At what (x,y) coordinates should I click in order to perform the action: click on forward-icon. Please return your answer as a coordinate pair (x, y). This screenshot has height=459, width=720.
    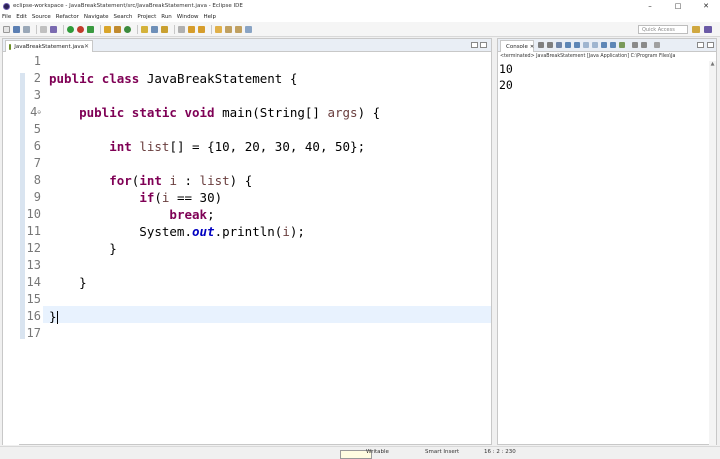
    Looking at the image, I should click on (238, 29).